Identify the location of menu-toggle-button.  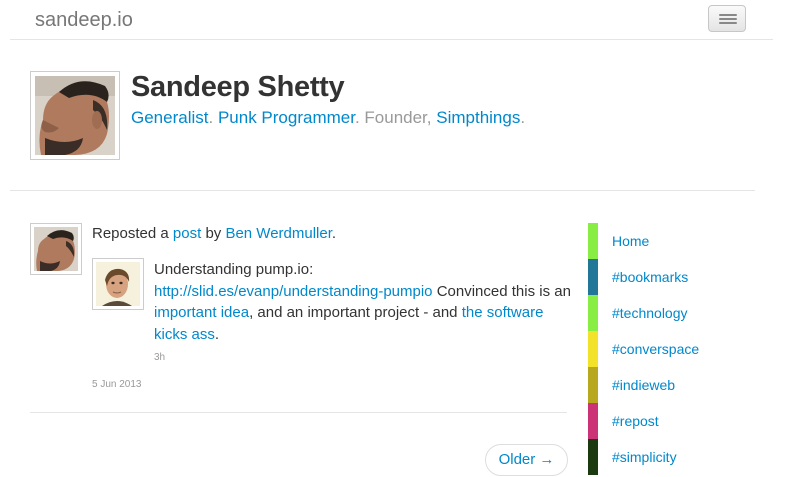
(727, 18).